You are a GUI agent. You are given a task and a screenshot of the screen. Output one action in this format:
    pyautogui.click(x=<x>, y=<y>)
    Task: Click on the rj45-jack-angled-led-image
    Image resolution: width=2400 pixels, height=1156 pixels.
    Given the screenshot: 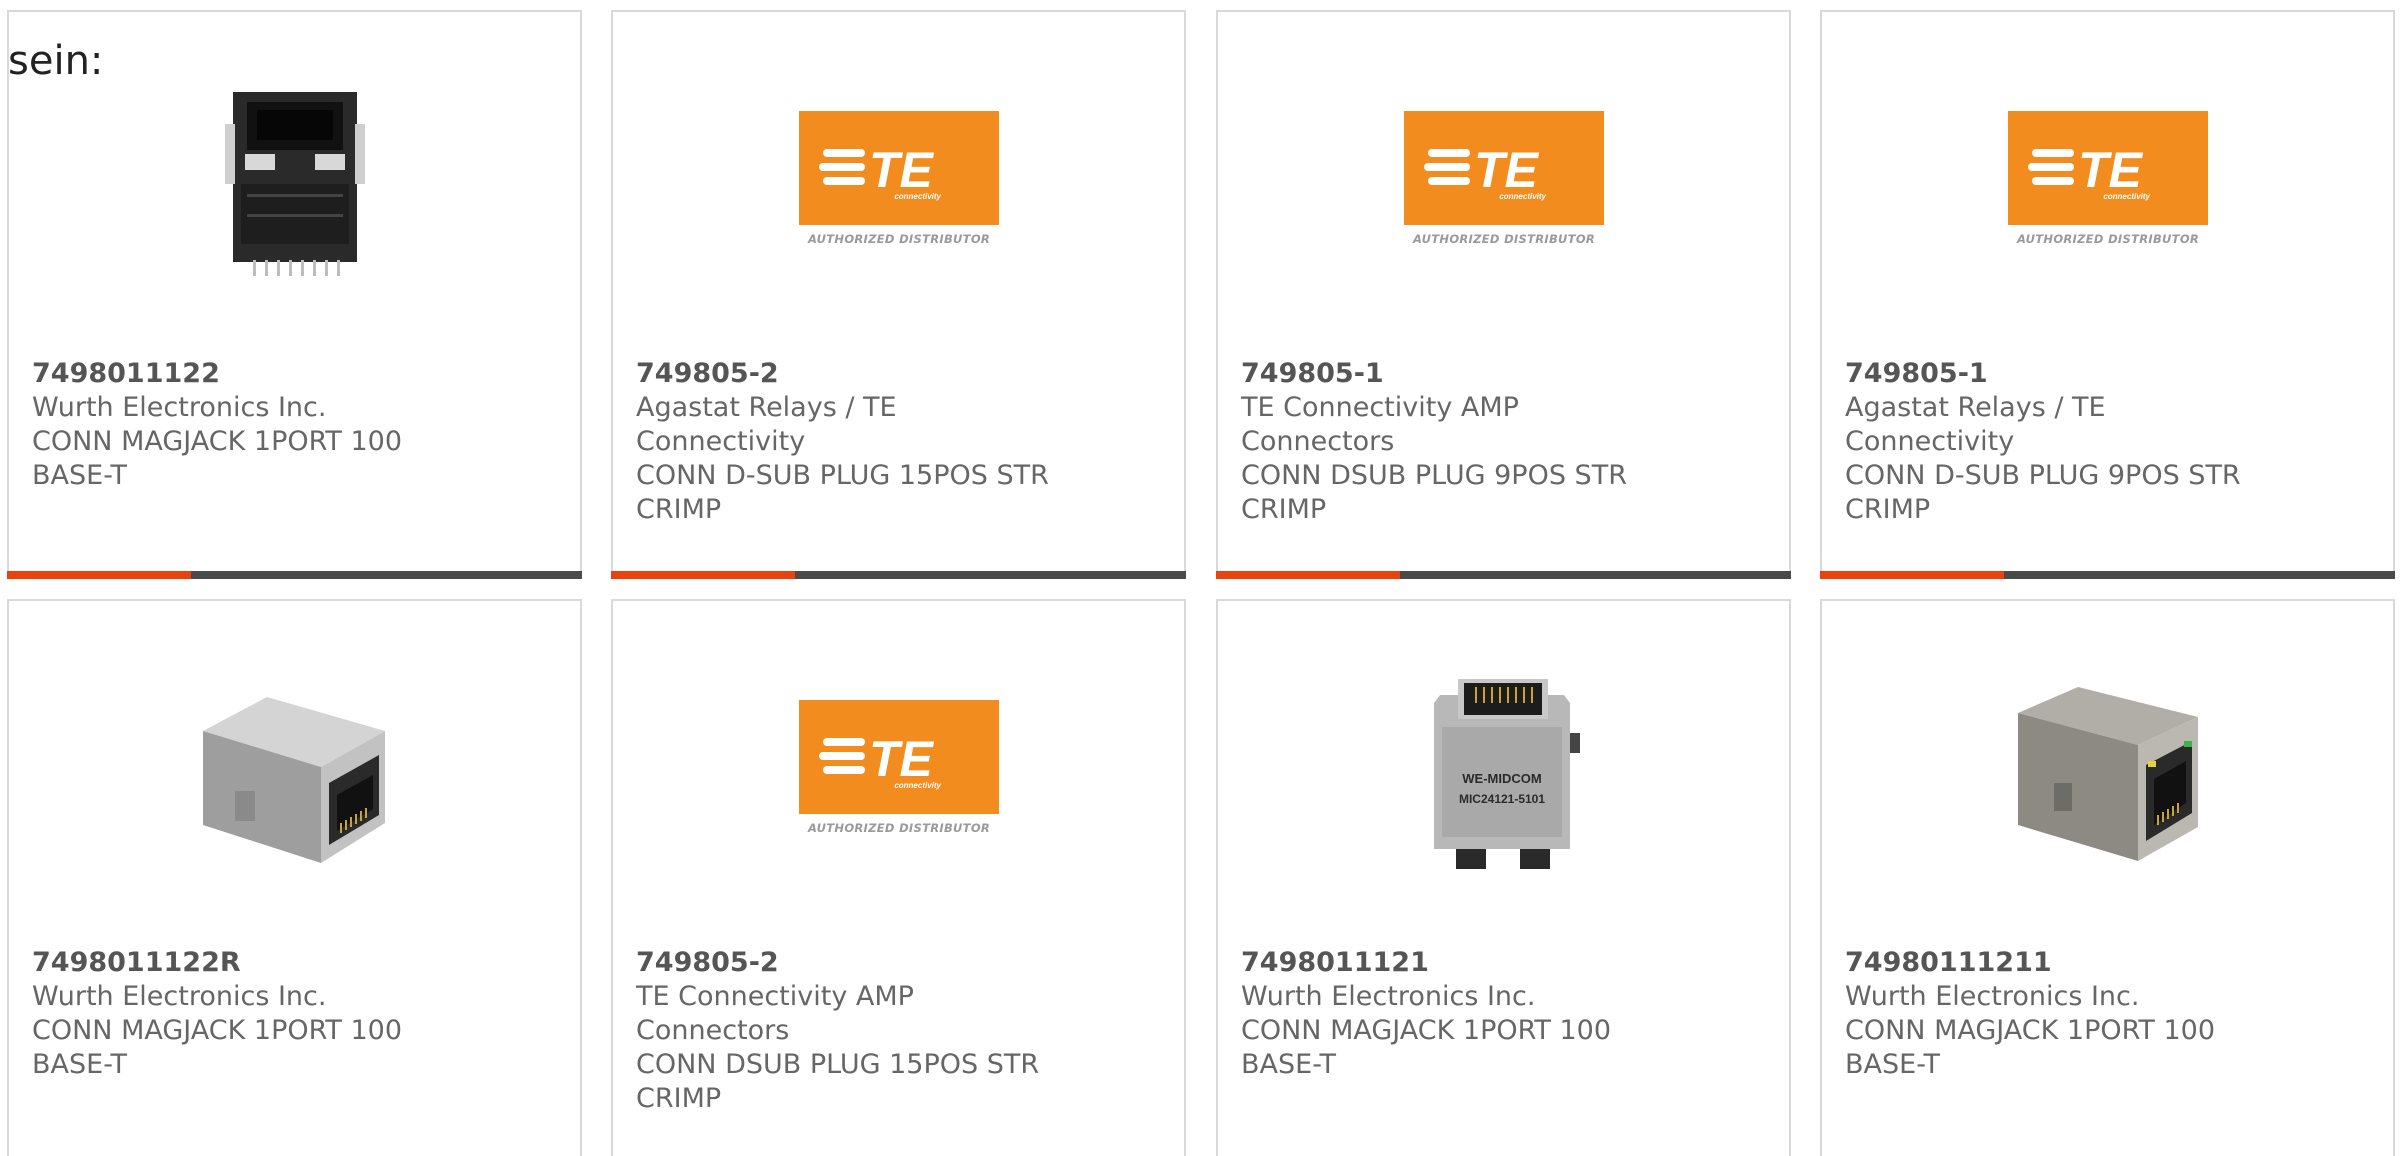 What is the action you would take?
    pyautogui.click(x=2108, y=773)
    